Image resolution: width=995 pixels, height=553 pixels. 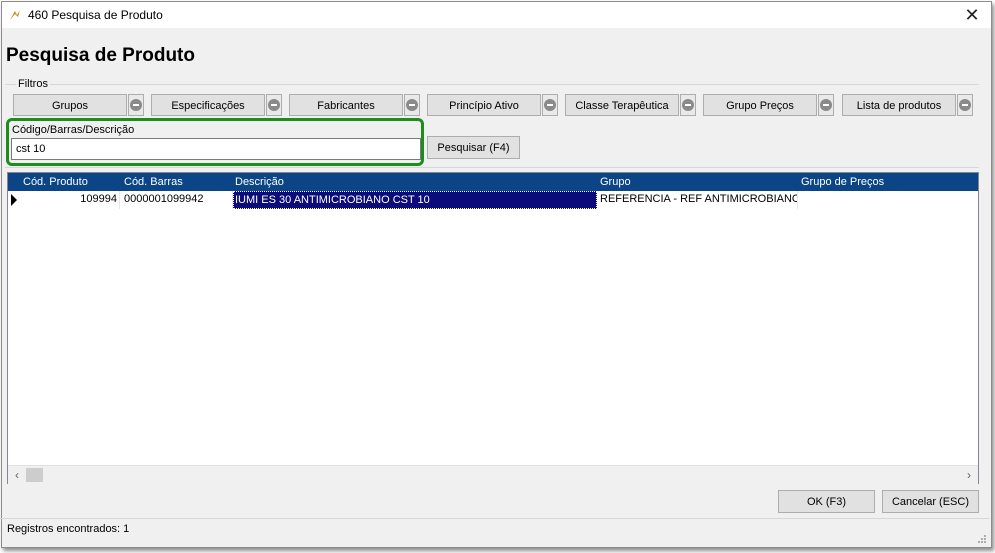 I want to click on scroll-left-icon: ‹, so click(x=17, y=475).